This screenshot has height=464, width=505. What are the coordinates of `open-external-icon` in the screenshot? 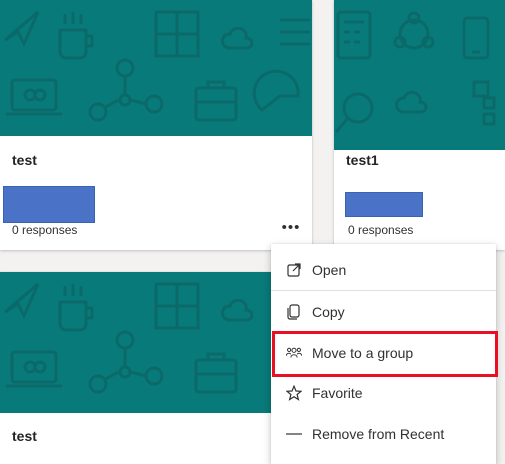 It's located at (294, 270).